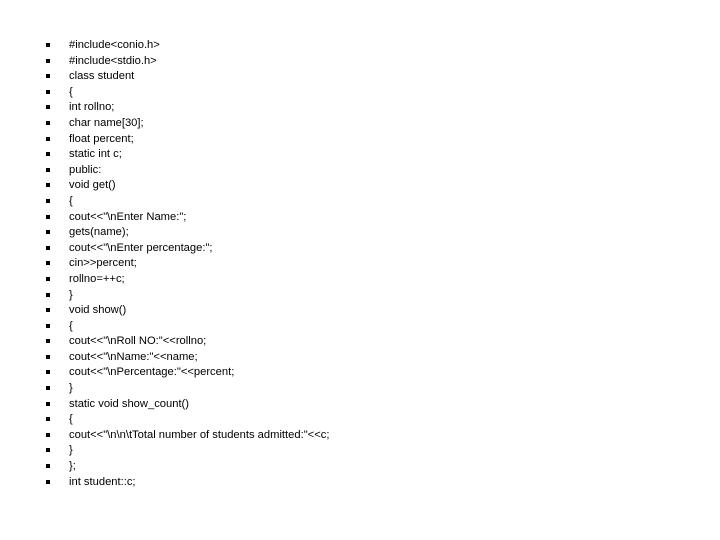  Describe the element at coordinates (366, 108) in the screenshot. I see `list-item: int rollno;` at that location.